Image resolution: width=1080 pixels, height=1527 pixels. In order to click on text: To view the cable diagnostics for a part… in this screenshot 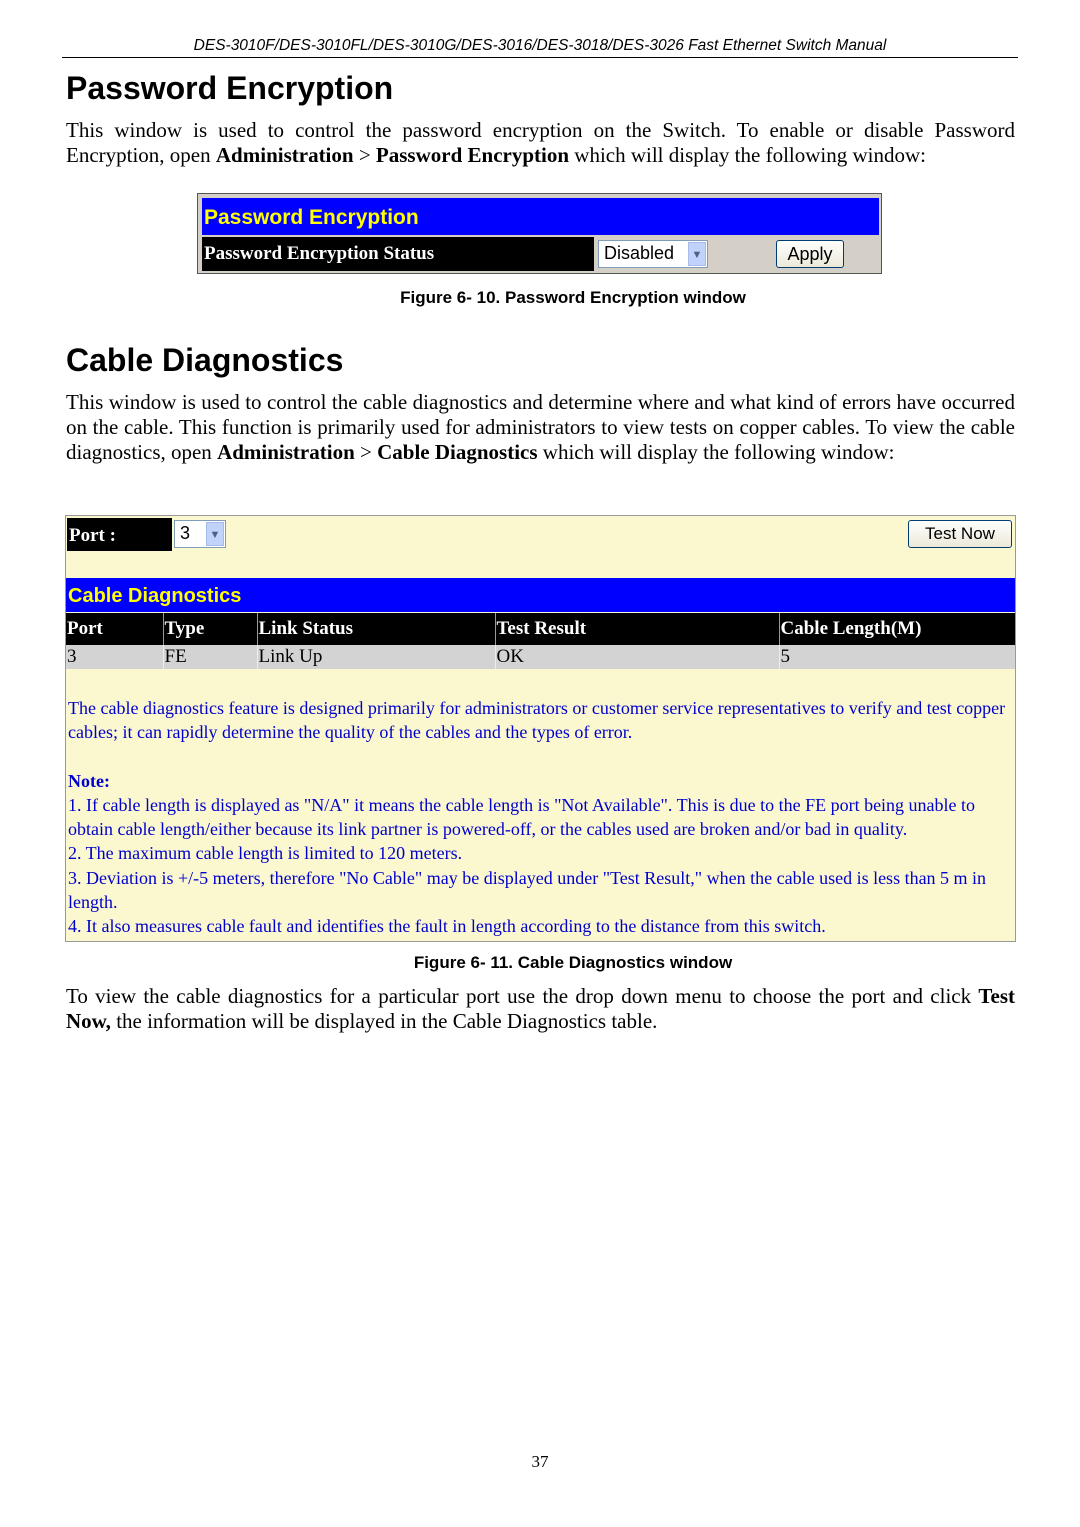, I will do `click(522, 996)`.